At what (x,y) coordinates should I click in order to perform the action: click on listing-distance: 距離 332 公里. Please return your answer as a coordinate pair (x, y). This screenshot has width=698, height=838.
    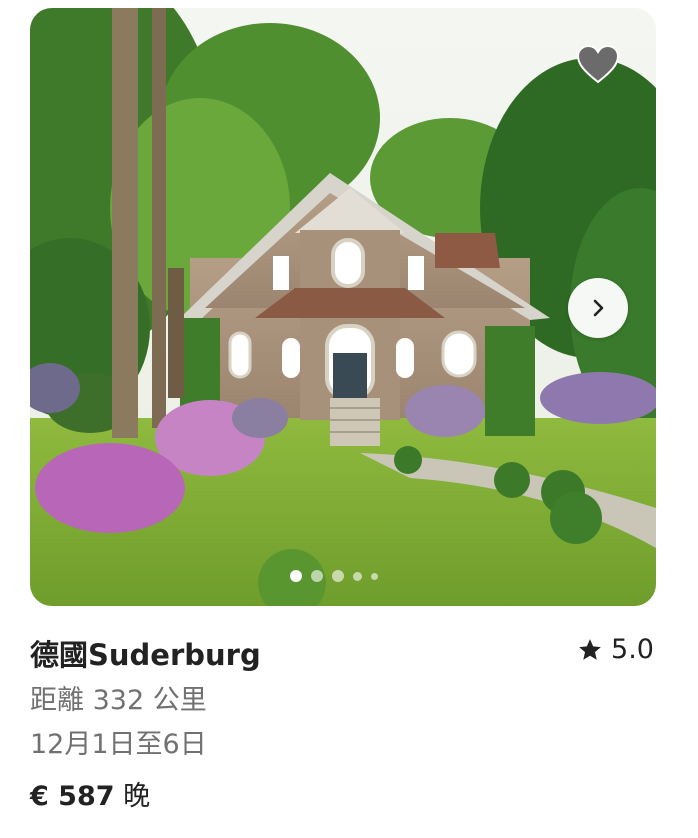
    Looking at the image, I should click on (118, 700).